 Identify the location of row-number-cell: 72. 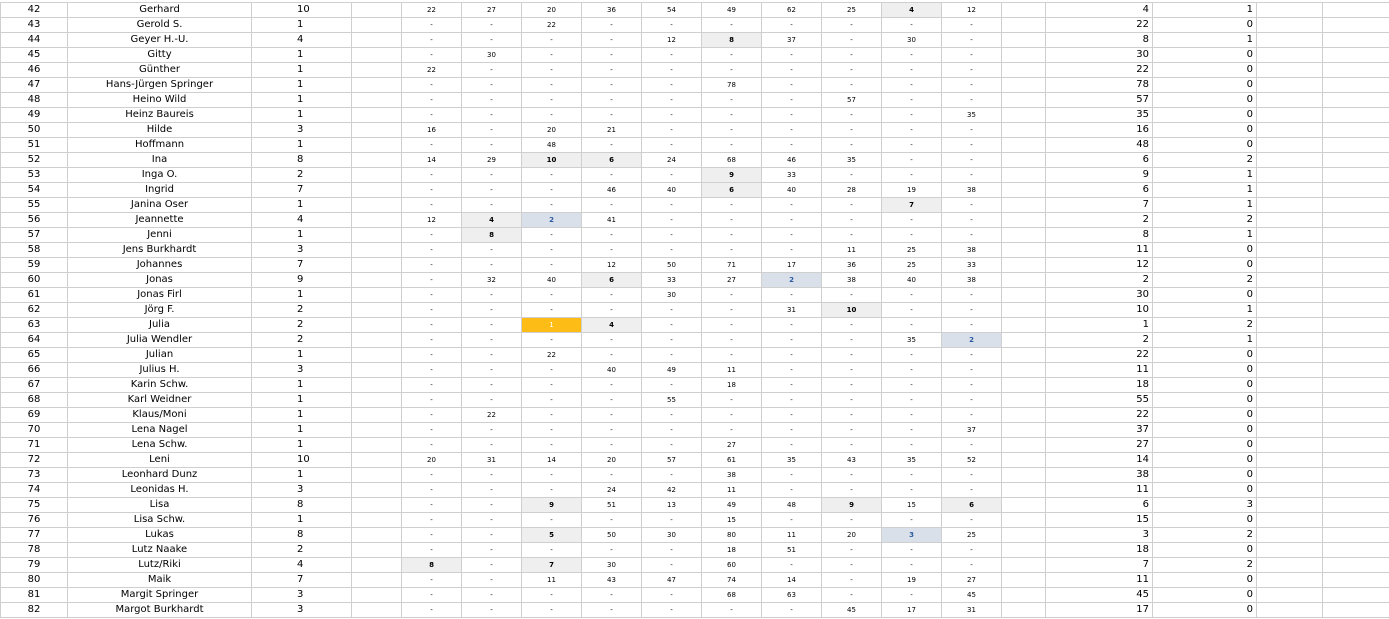
(34, 460).